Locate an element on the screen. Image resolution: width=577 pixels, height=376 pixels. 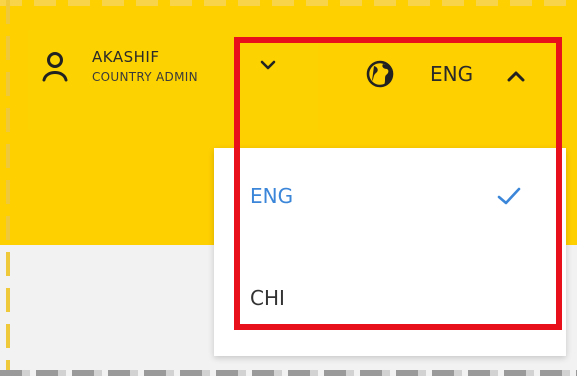
check-icon is located at coordinates (509, 196).